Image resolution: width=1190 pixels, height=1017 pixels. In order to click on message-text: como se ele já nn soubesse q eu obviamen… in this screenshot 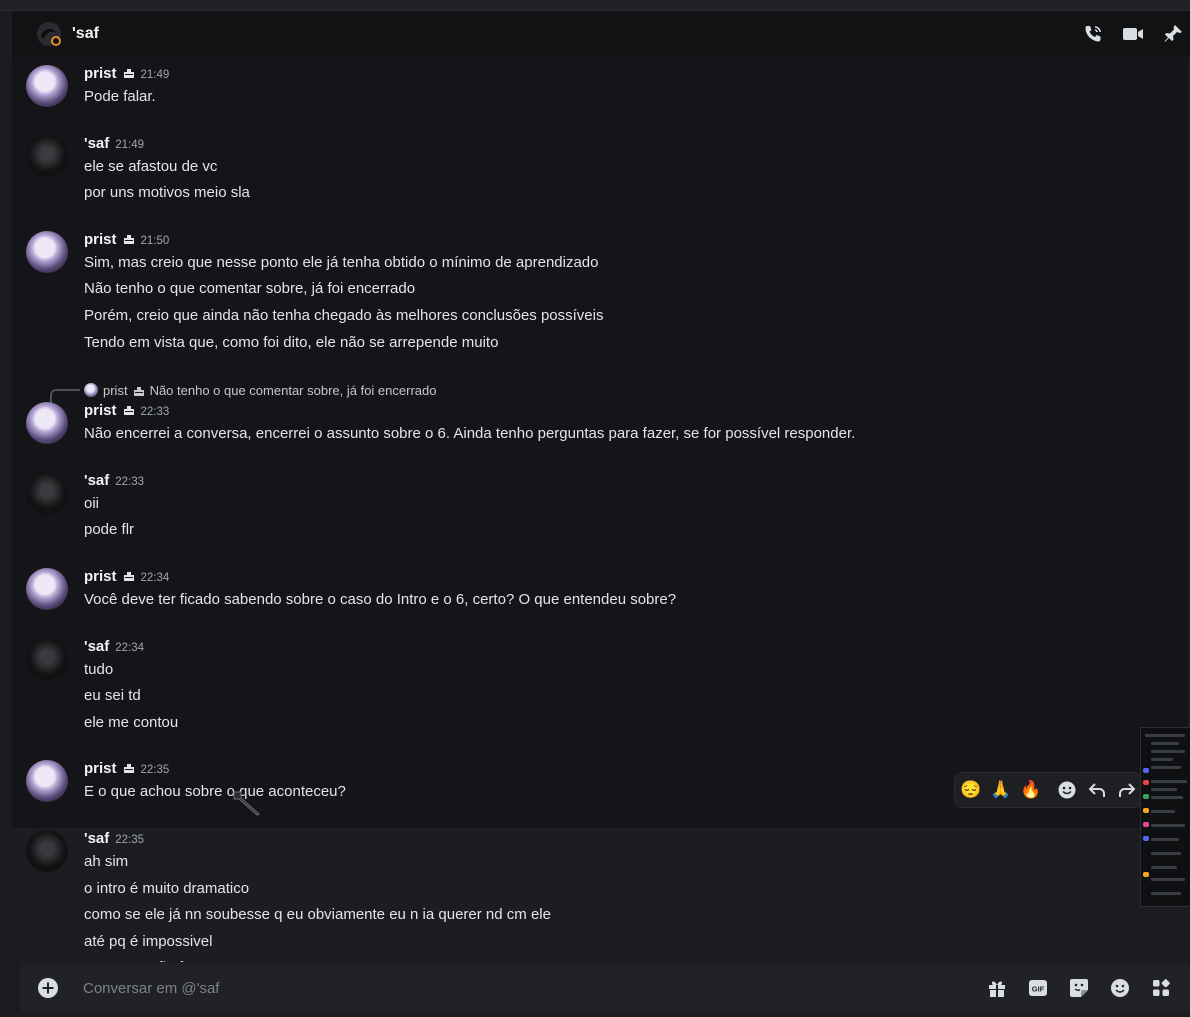, I will do `click(317, 915)`.